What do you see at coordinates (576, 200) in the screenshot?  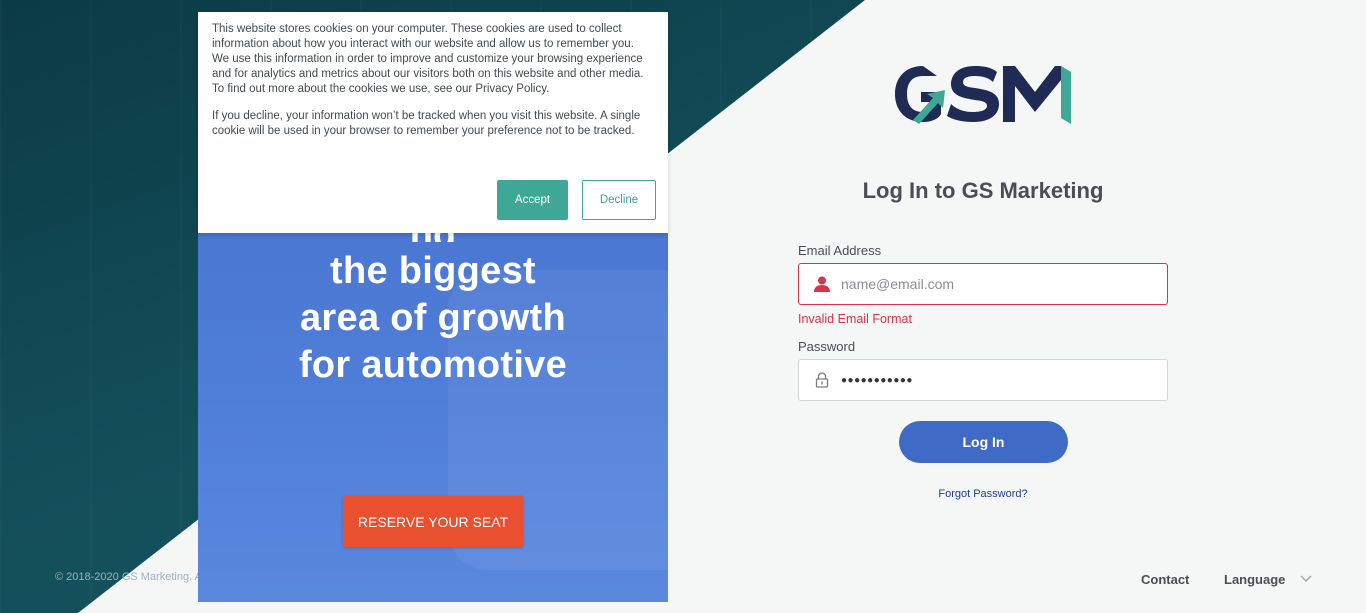 I see `cookie-buttons: Accept Decline` at bounding box center [576, 200].